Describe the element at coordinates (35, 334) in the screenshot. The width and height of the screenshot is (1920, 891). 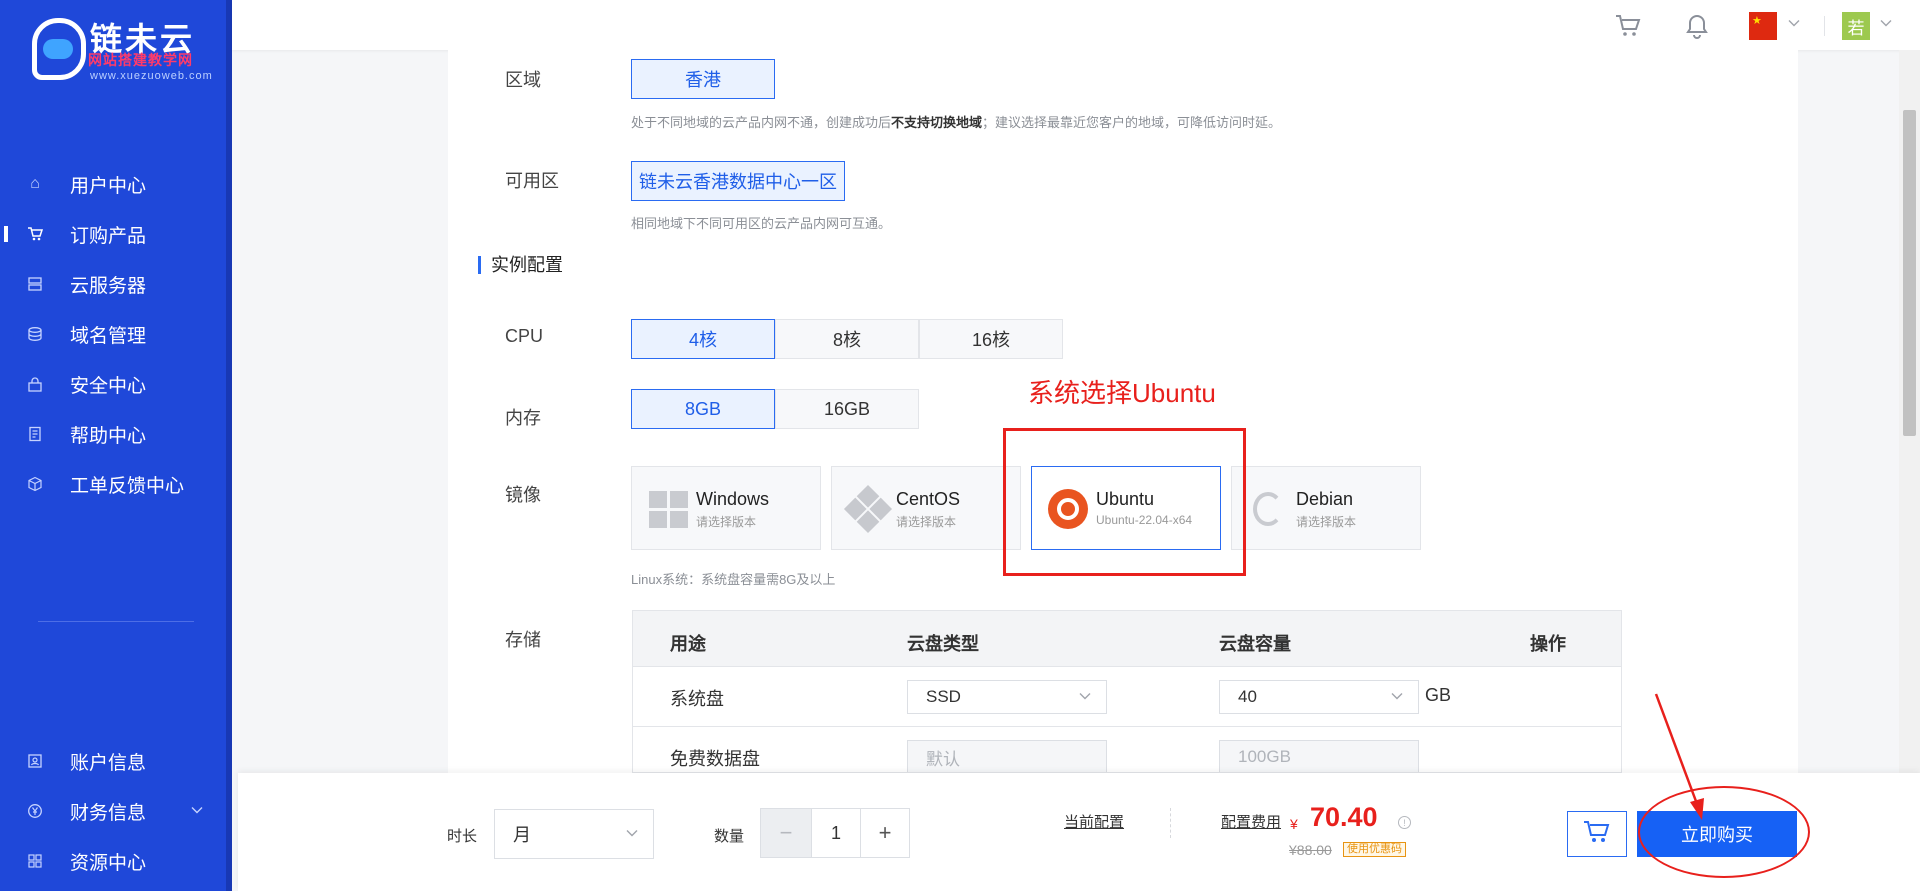
I see `database-icon` at that location.